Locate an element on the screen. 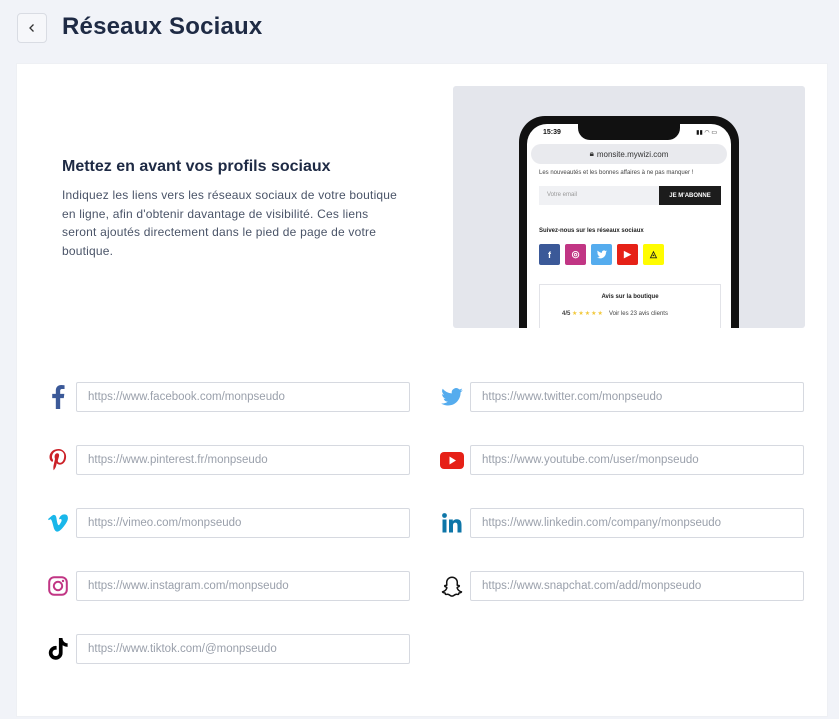 Image resolution: width=839 pixels, height=719 pixels. youtube-url-input is located at coordinates (637, 460).